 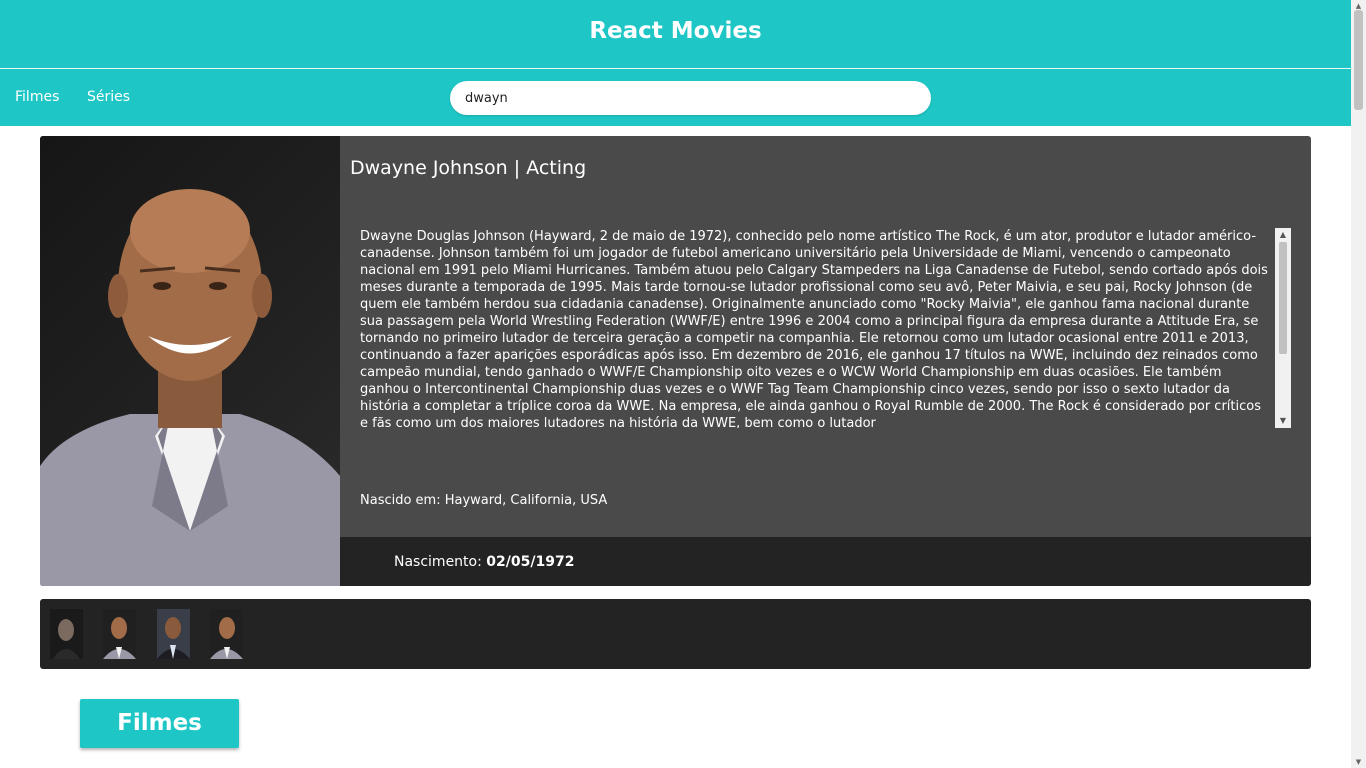 I want to click on tab-filmes: Filmes, so click(x=159, y=723).